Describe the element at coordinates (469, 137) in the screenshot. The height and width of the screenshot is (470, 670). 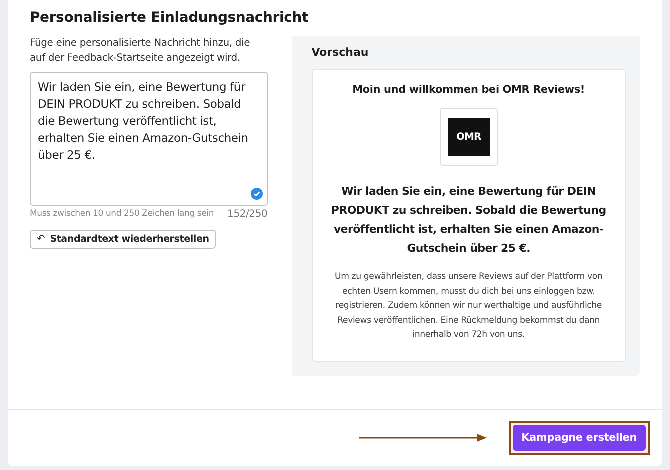
I see `logo: OMR` at that location.